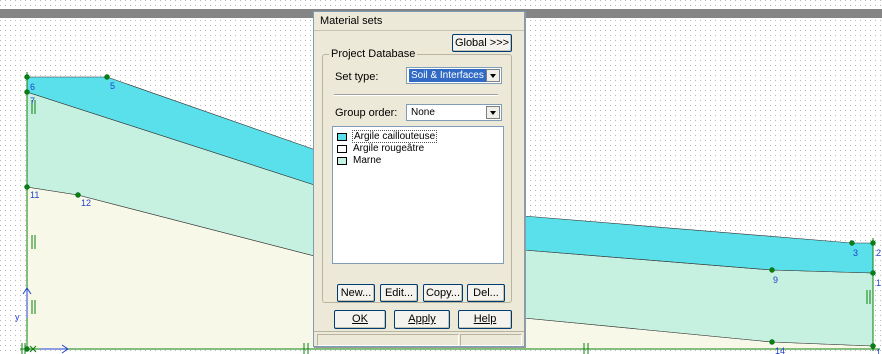 Image resolution: width=882 pixels, height=354 pixels. Describe the element at coordinates (367, 160) in the screenshot. I see `material-name: Marne` at that location.